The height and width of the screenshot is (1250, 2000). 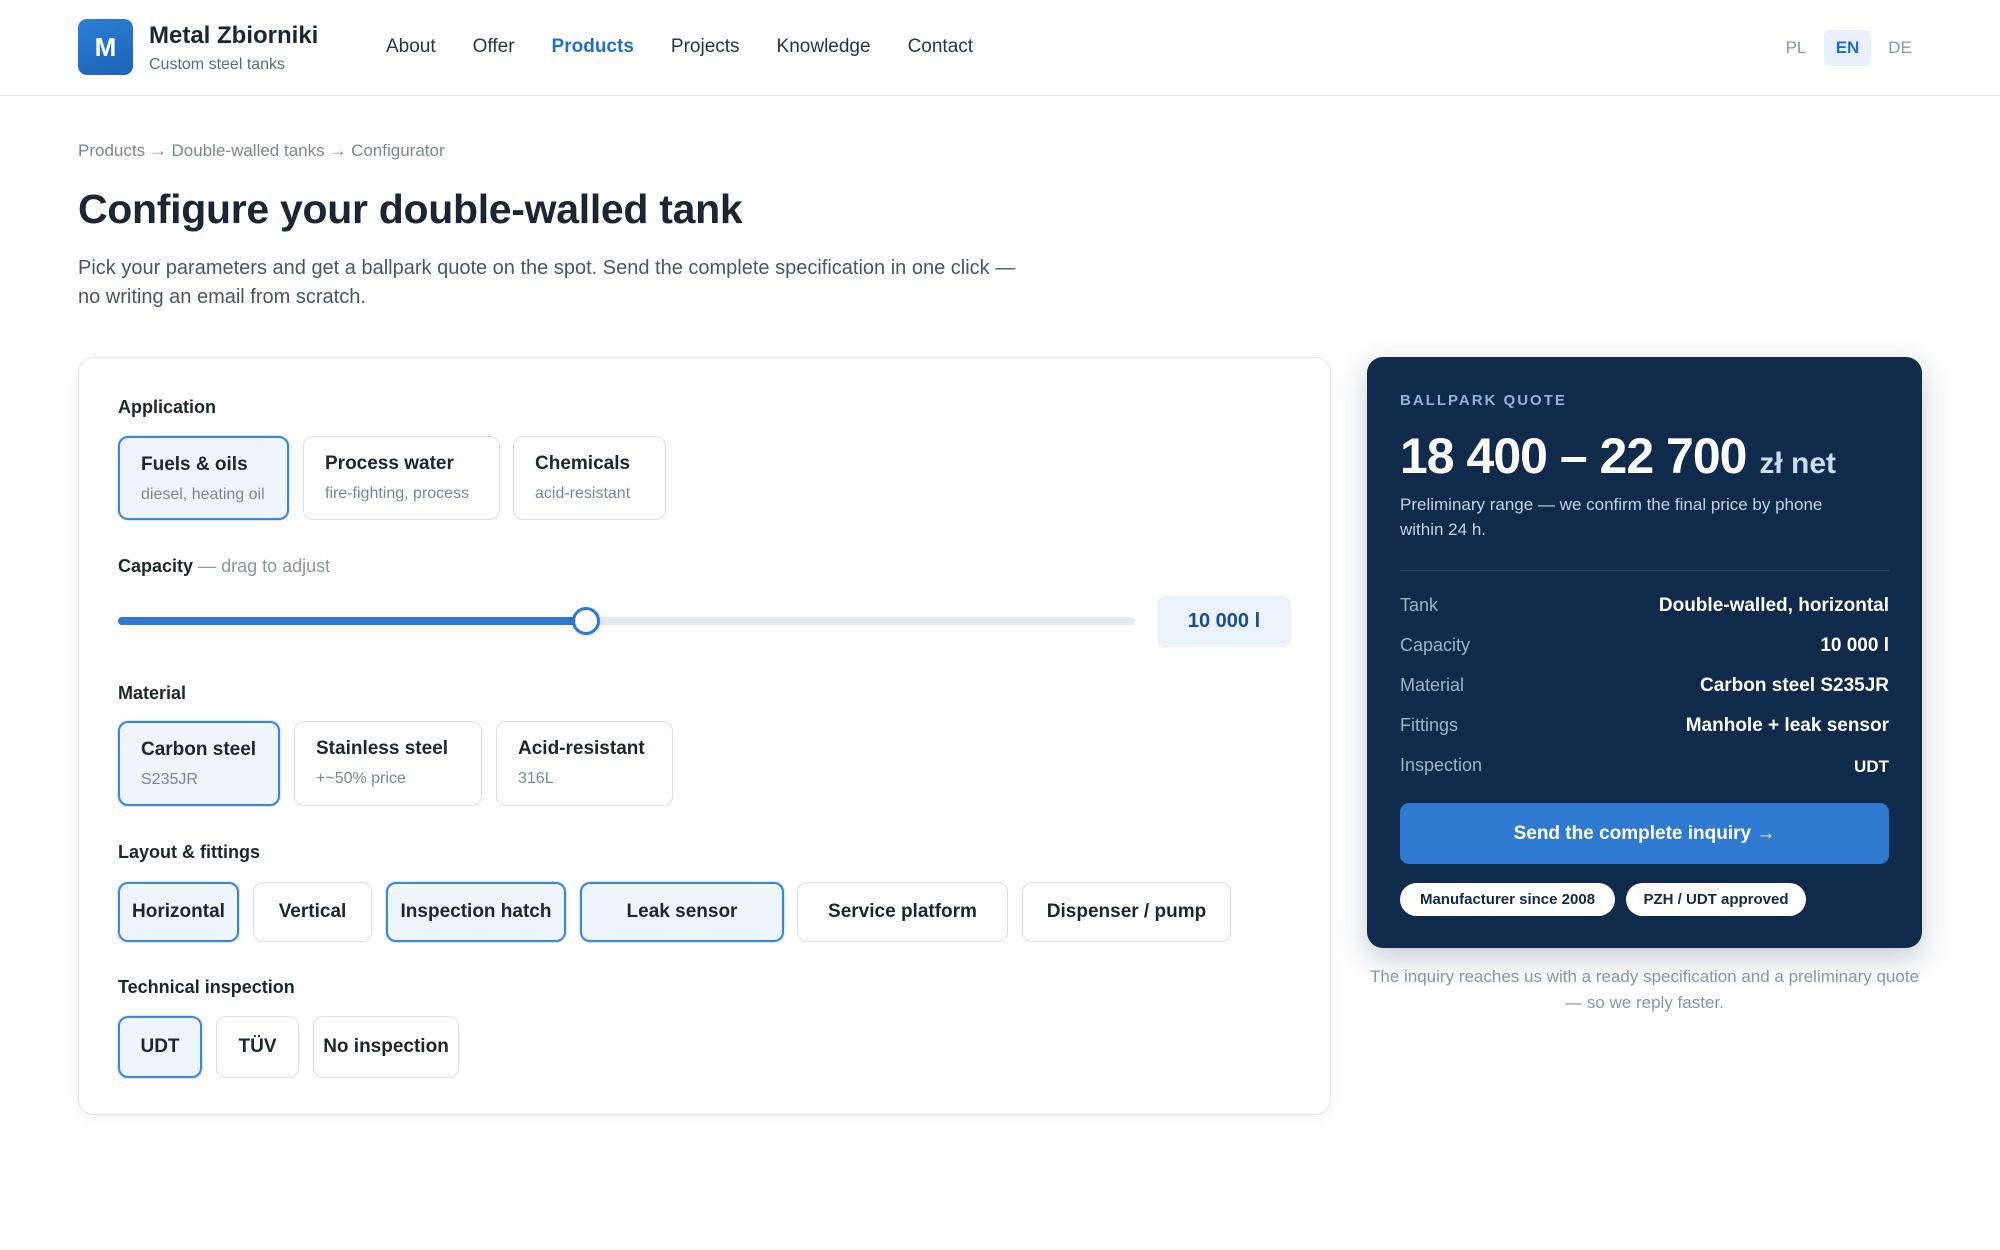 I want to click on spec-label-capacity: Capacity, so click(x=1435, y=645).